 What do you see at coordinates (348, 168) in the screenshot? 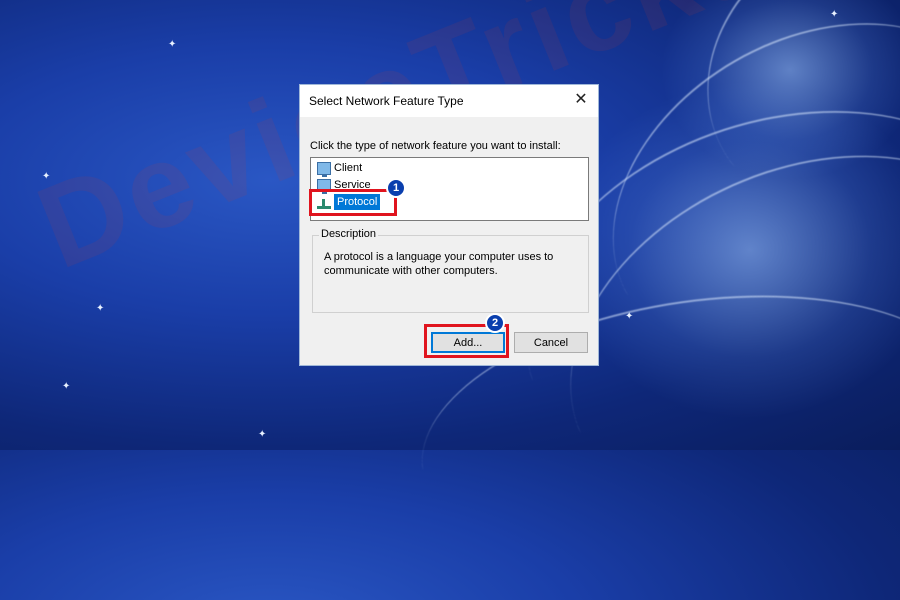
I see `list-item-label: Client` at bounding box center [348, 168].